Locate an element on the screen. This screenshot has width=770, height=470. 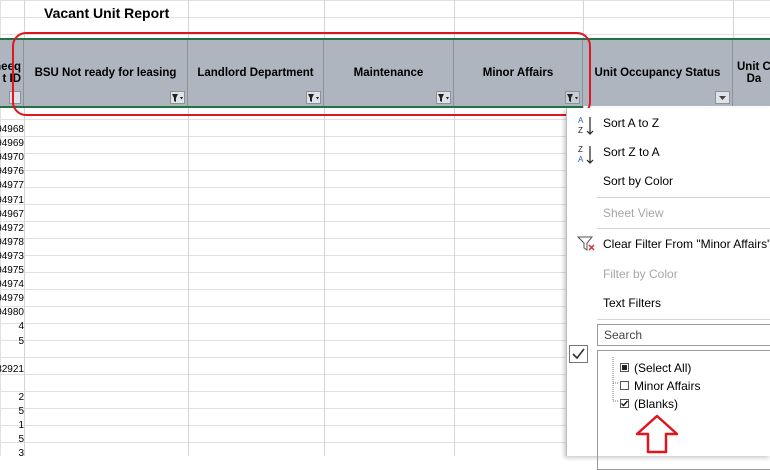
checkbox-select-all is located at coordinates (624, 367).